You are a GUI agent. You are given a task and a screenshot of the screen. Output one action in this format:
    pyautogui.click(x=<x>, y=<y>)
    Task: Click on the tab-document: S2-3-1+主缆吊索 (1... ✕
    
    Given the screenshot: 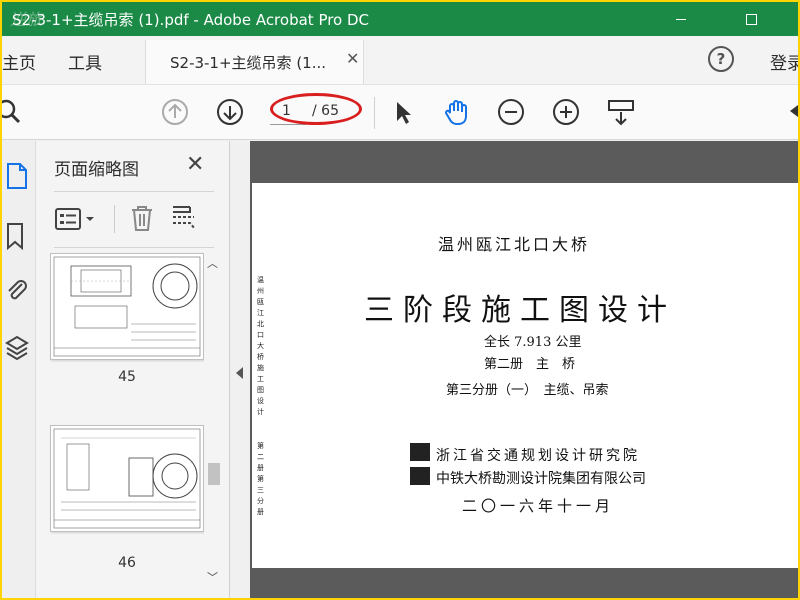 What is the action you would take?
    pyautogui.click(x=254, y=62)
    